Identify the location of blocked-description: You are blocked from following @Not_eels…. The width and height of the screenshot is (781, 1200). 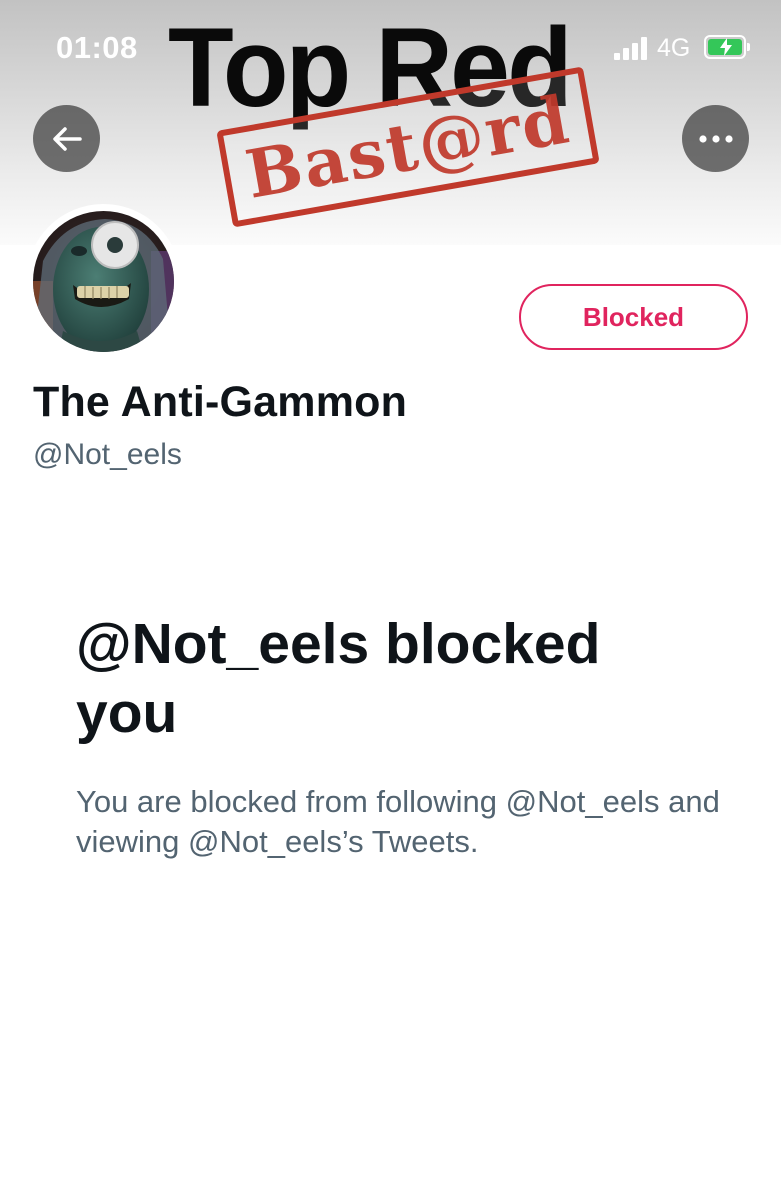
(398, 821).